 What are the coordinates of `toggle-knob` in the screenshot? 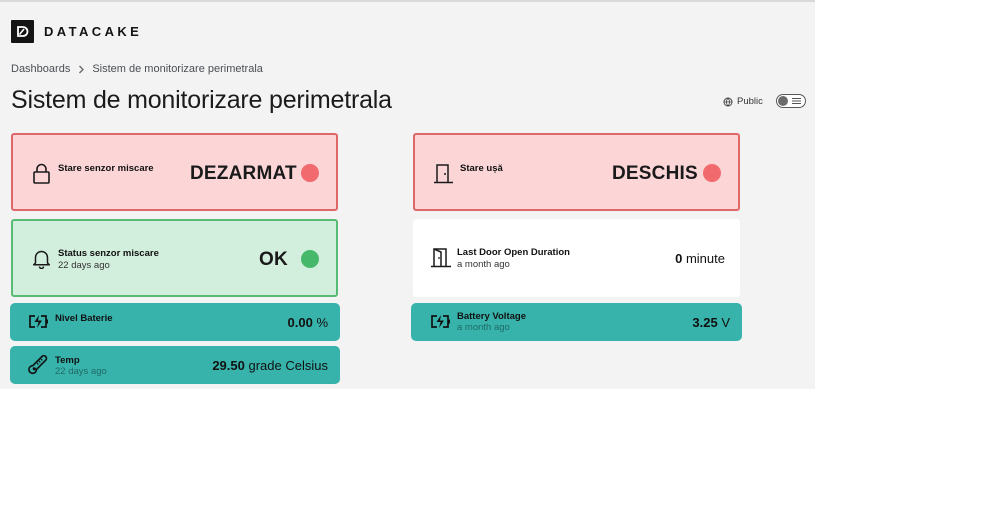 It's located at (783, 101).